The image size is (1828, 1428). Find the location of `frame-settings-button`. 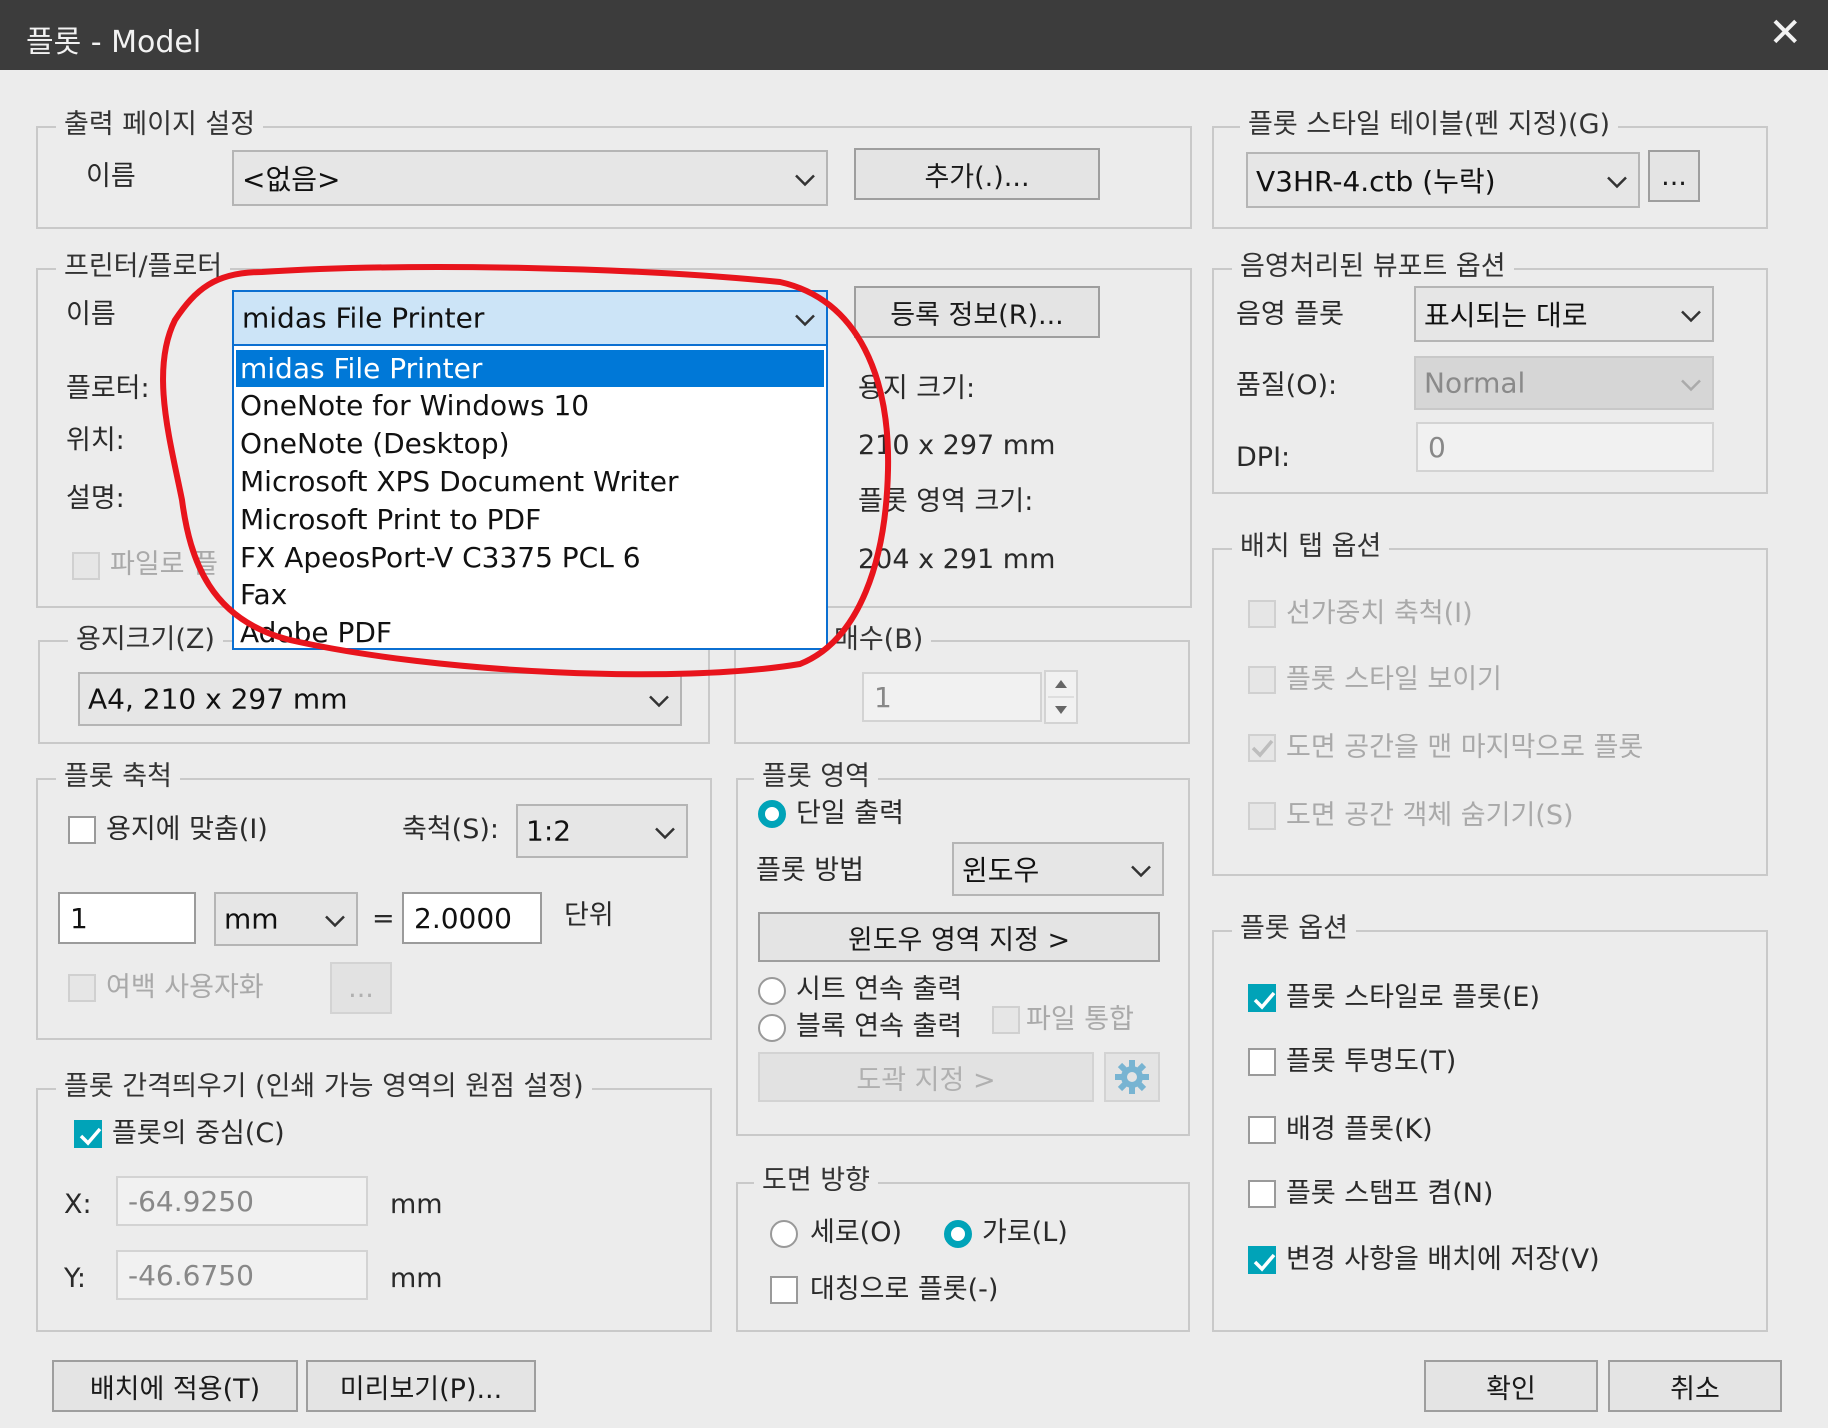

frame-settings-button is located at coordinates (1132, 1077).